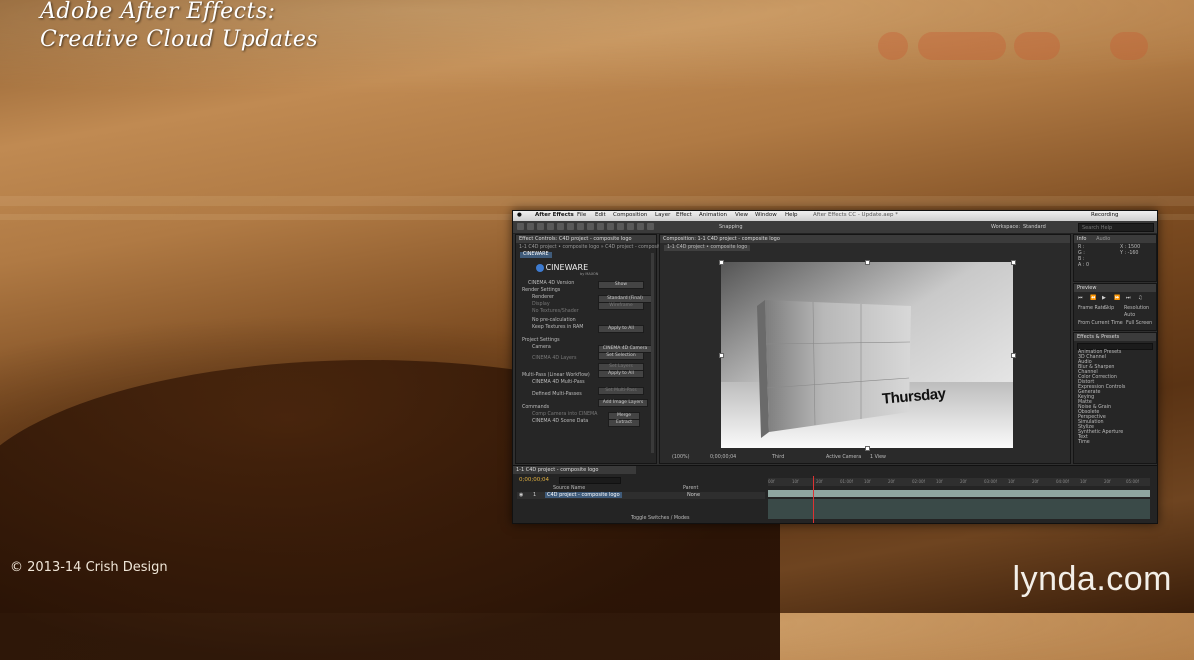  What do you see at coordinates (660, 519) in the screenshot?
I see `toggle-switches-modes: Toggle Switches / Modes` at bounding box center [660, 519].